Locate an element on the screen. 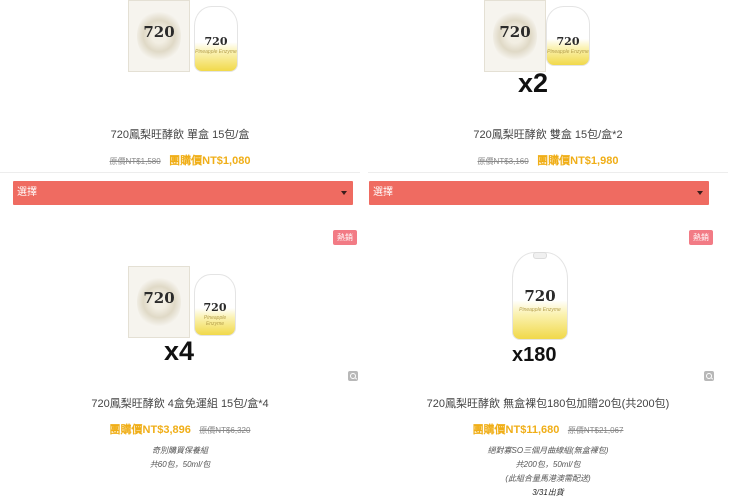 The width and height of the screenshot is (740, 503). price-row: 原價NT$3,160 團購價NT$1,980 is located at coordinates (548, 160).